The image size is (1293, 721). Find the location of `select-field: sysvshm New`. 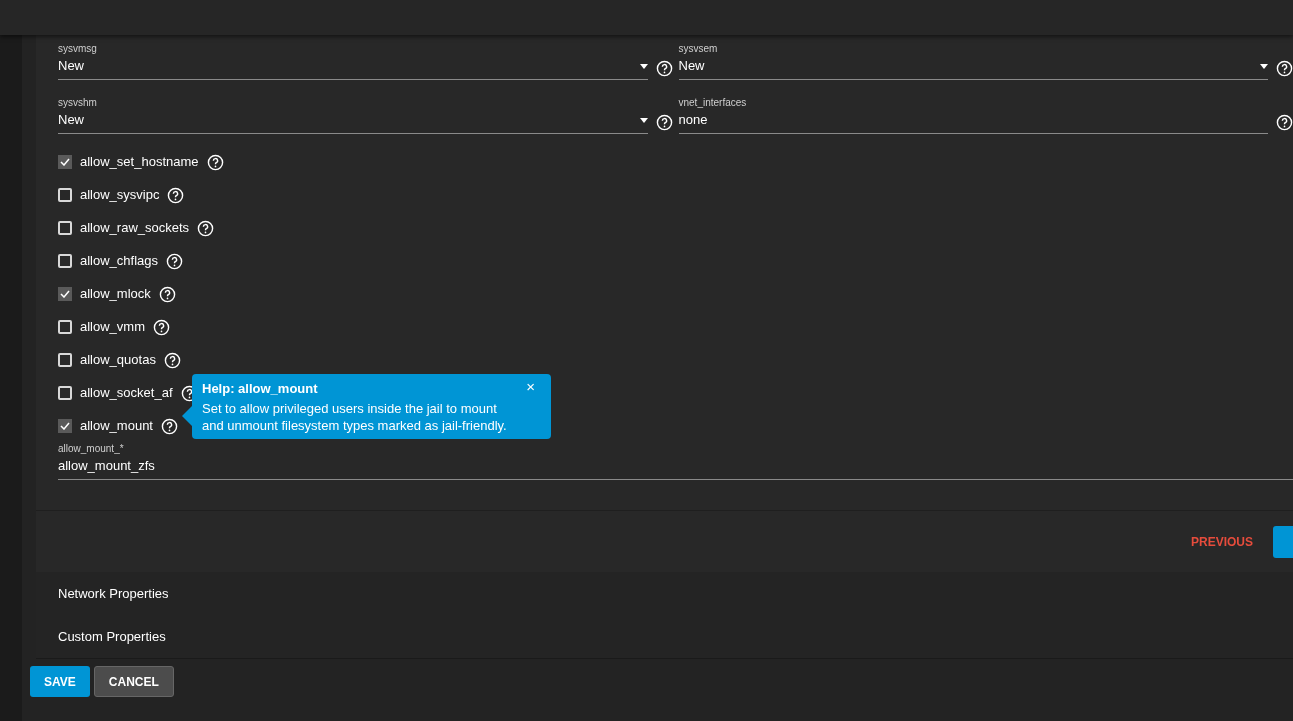

select-field: sysvshm New is located at coordinates (353, 115).